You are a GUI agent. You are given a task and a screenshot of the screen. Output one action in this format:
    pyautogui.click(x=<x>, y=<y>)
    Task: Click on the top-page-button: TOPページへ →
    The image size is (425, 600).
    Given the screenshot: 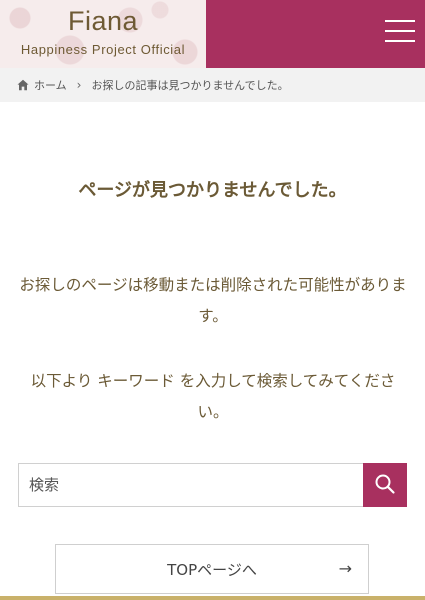 What is the action you would take?
    pyautogui.click(x=212, y=569)
    